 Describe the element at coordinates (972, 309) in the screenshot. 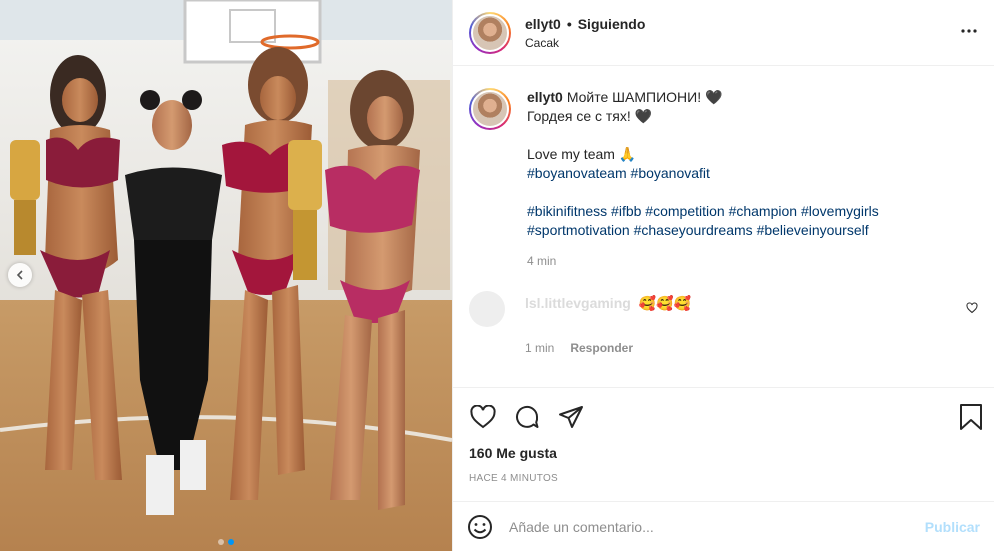

I see `comment-like-heart-icon` at that location.